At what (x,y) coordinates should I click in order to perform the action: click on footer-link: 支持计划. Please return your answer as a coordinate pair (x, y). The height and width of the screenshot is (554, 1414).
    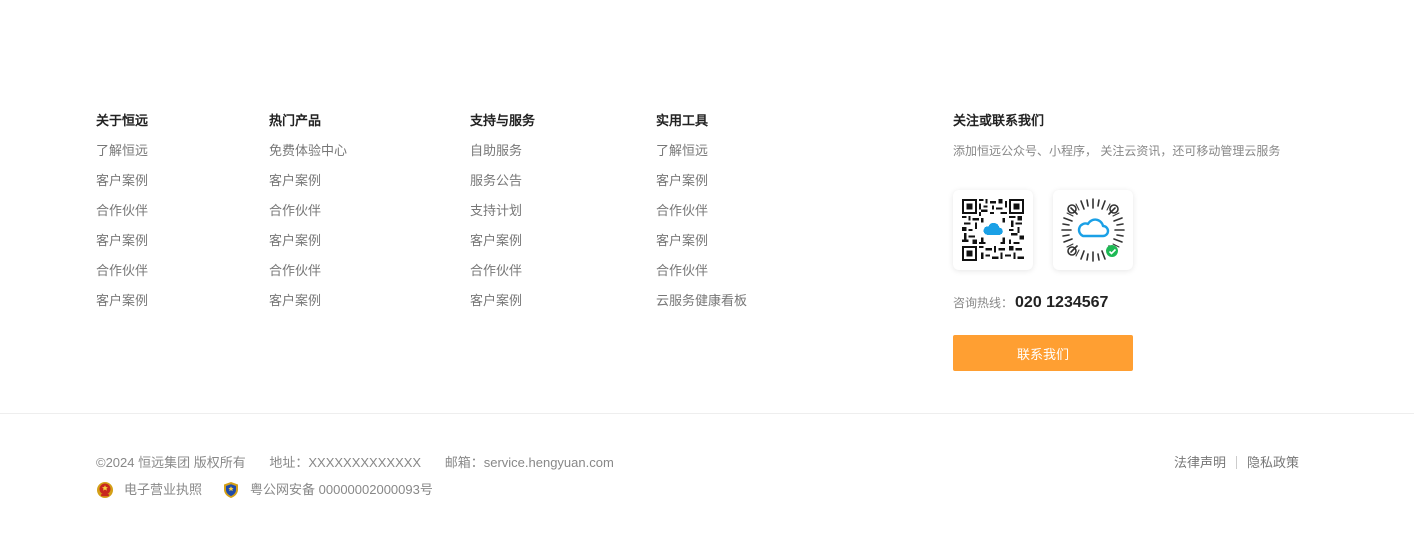
    Looking at the image, I should click on (502, 218).